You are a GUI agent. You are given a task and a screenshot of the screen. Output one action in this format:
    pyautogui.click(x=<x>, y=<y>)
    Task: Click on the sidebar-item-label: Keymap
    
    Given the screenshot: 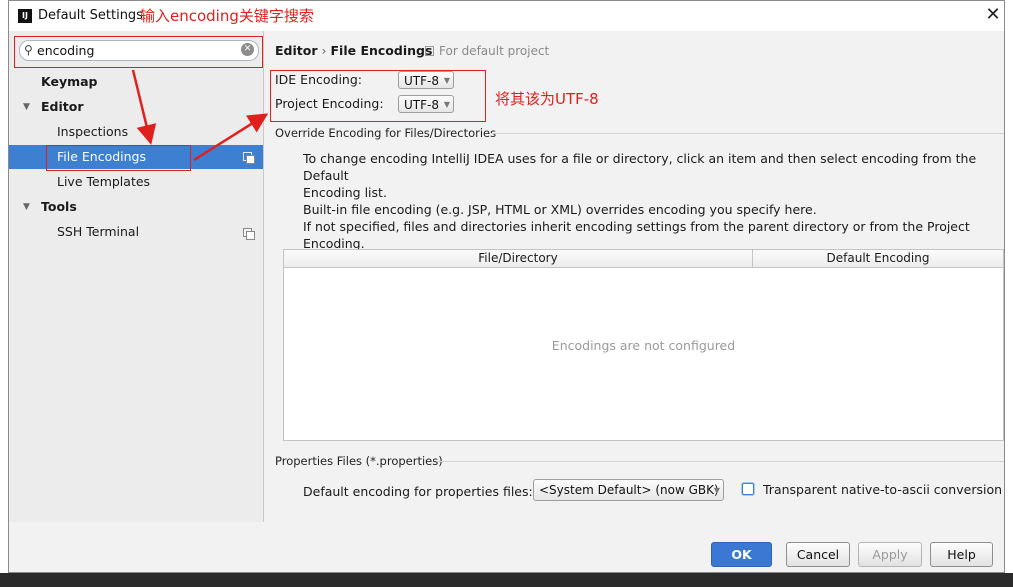 What is the action you would take?
    pyautogui.click(x=69, y=81)
    